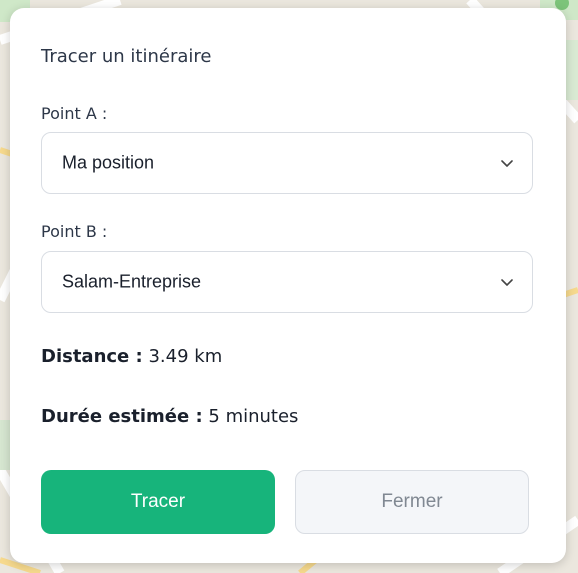 This screenshot has width=578, height=573. Describe the element at coordinates (132, 281) in the screenshot. I see `point-b-value: Salam-Entreprise` at that location.